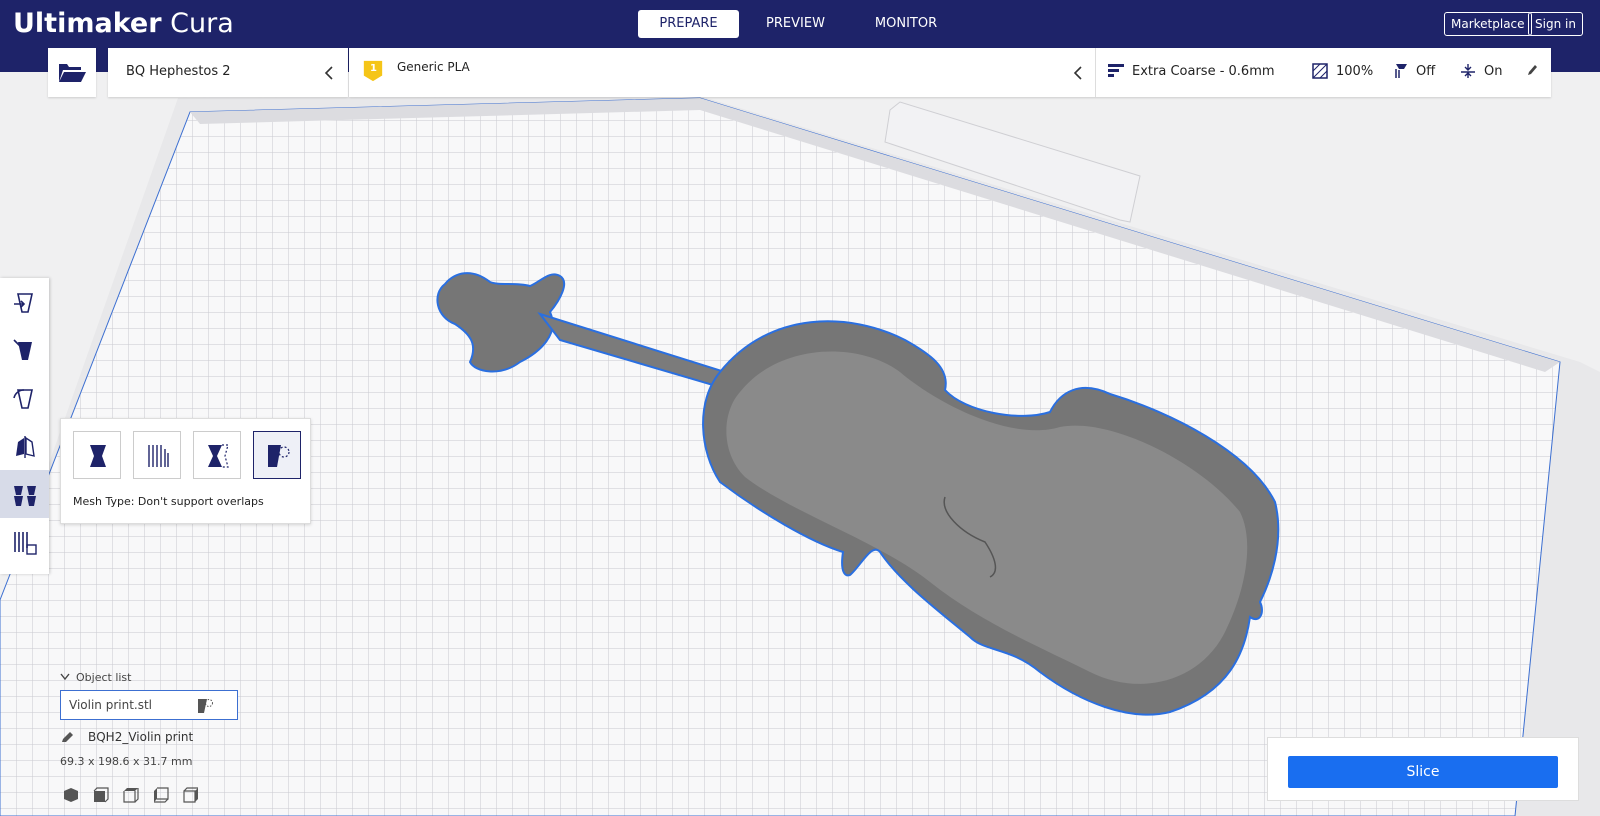  Describe the element at coordinates (104, 677) in the screenshot. I see `object-list-header: Object list` at that location.